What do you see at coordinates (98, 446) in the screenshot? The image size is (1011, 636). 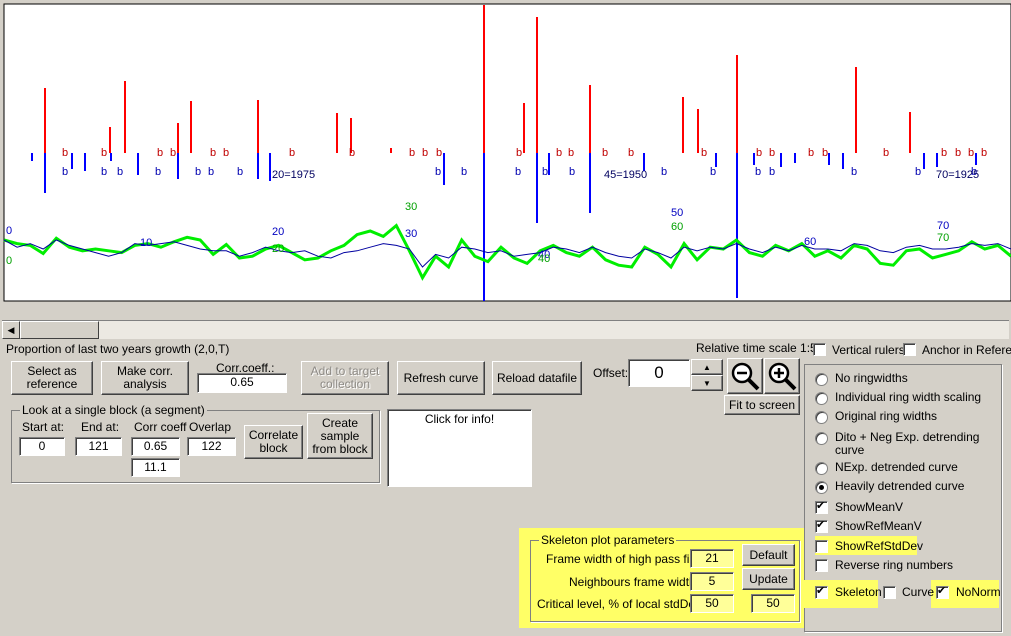 I see `end-at-field: 121` at bounding box center [98, 446].